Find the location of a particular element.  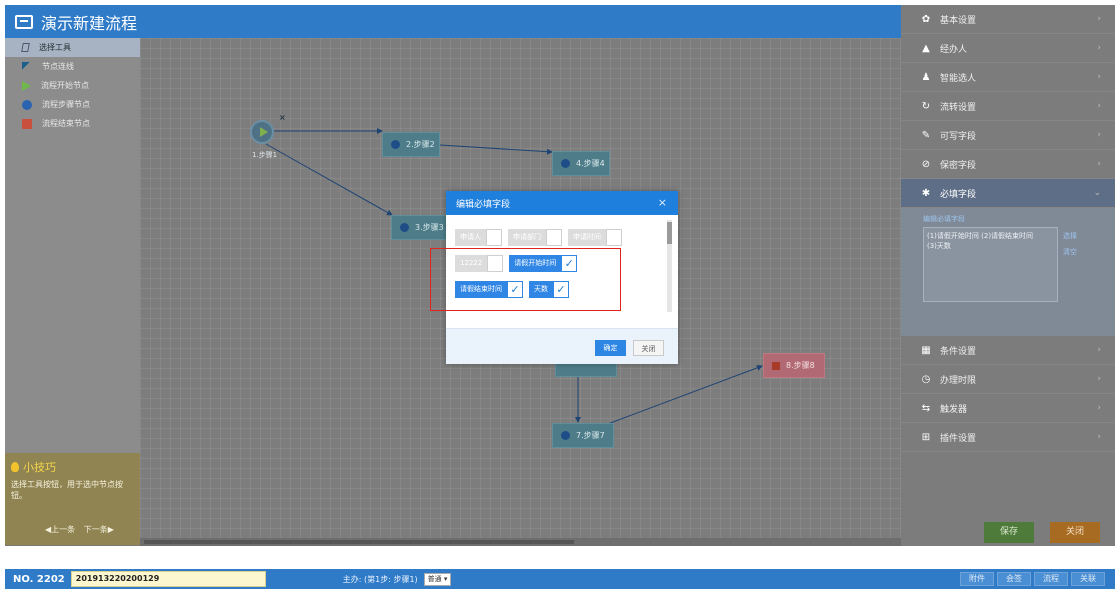

tool-end-node: 流程结束节点 is located at coordinates (72, 123).